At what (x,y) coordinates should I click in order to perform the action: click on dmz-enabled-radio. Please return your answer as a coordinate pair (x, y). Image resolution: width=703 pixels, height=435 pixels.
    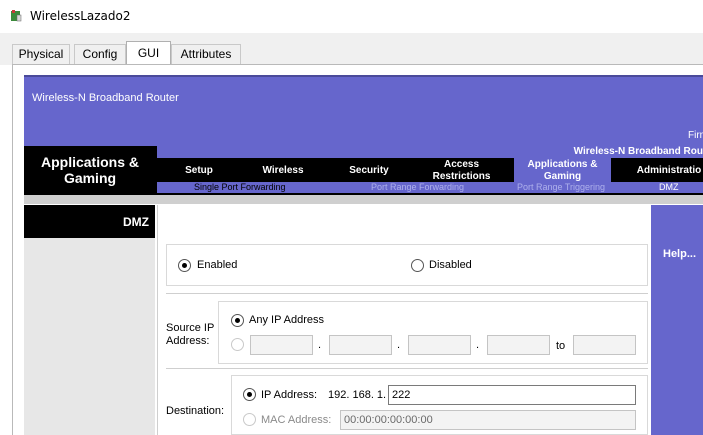
    Looking at the image, I should click on (184, 265).